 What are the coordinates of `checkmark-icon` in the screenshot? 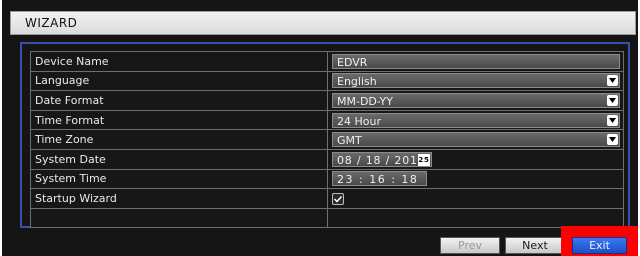 It's located at (338, 199).